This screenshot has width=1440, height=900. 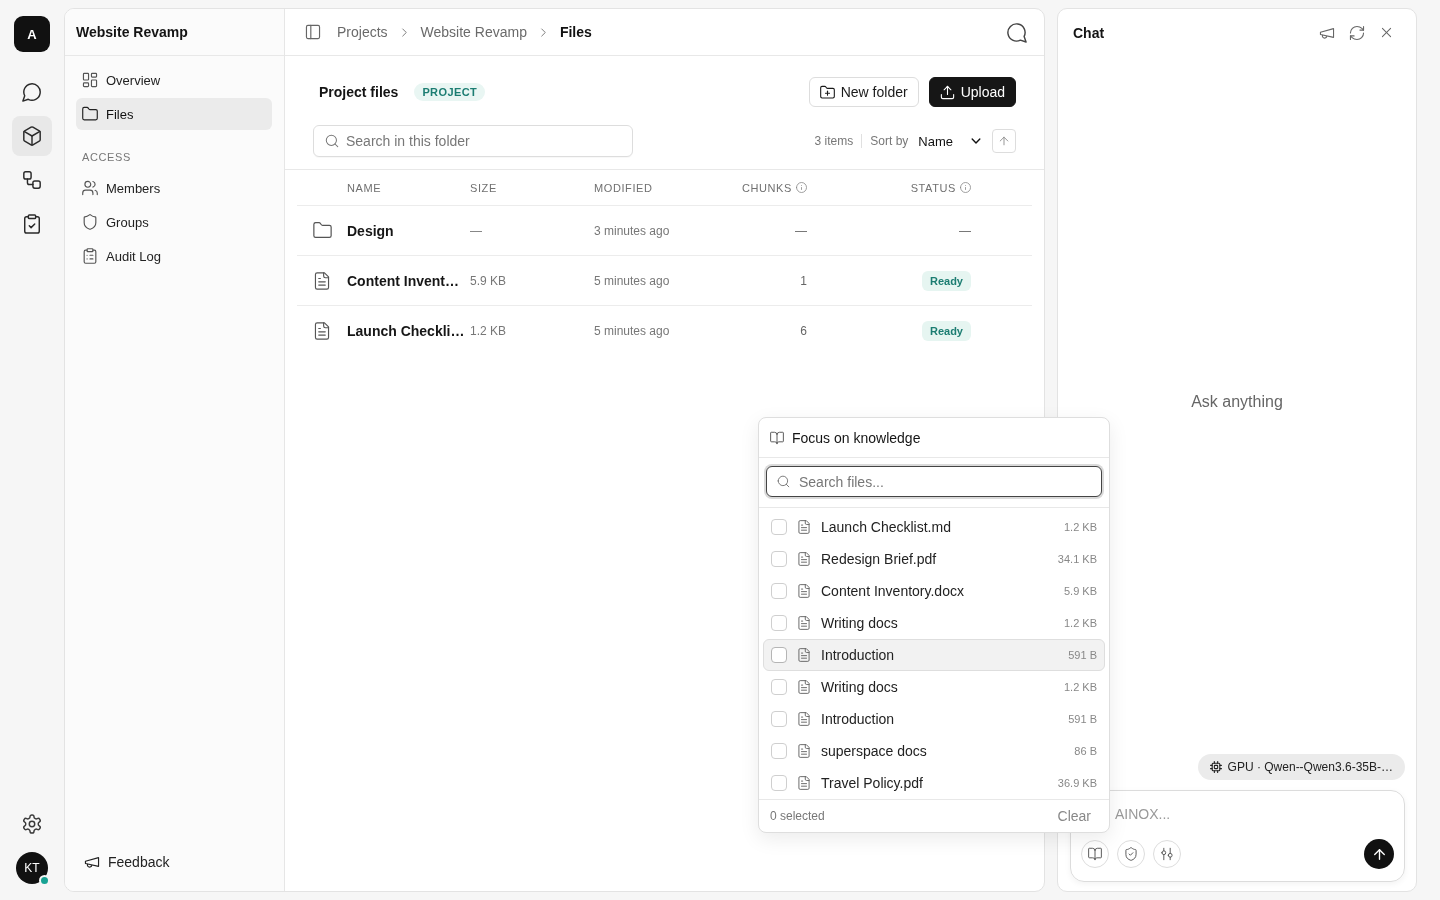 I want to click on shield-check-icon, so click(x=1131, y=854).